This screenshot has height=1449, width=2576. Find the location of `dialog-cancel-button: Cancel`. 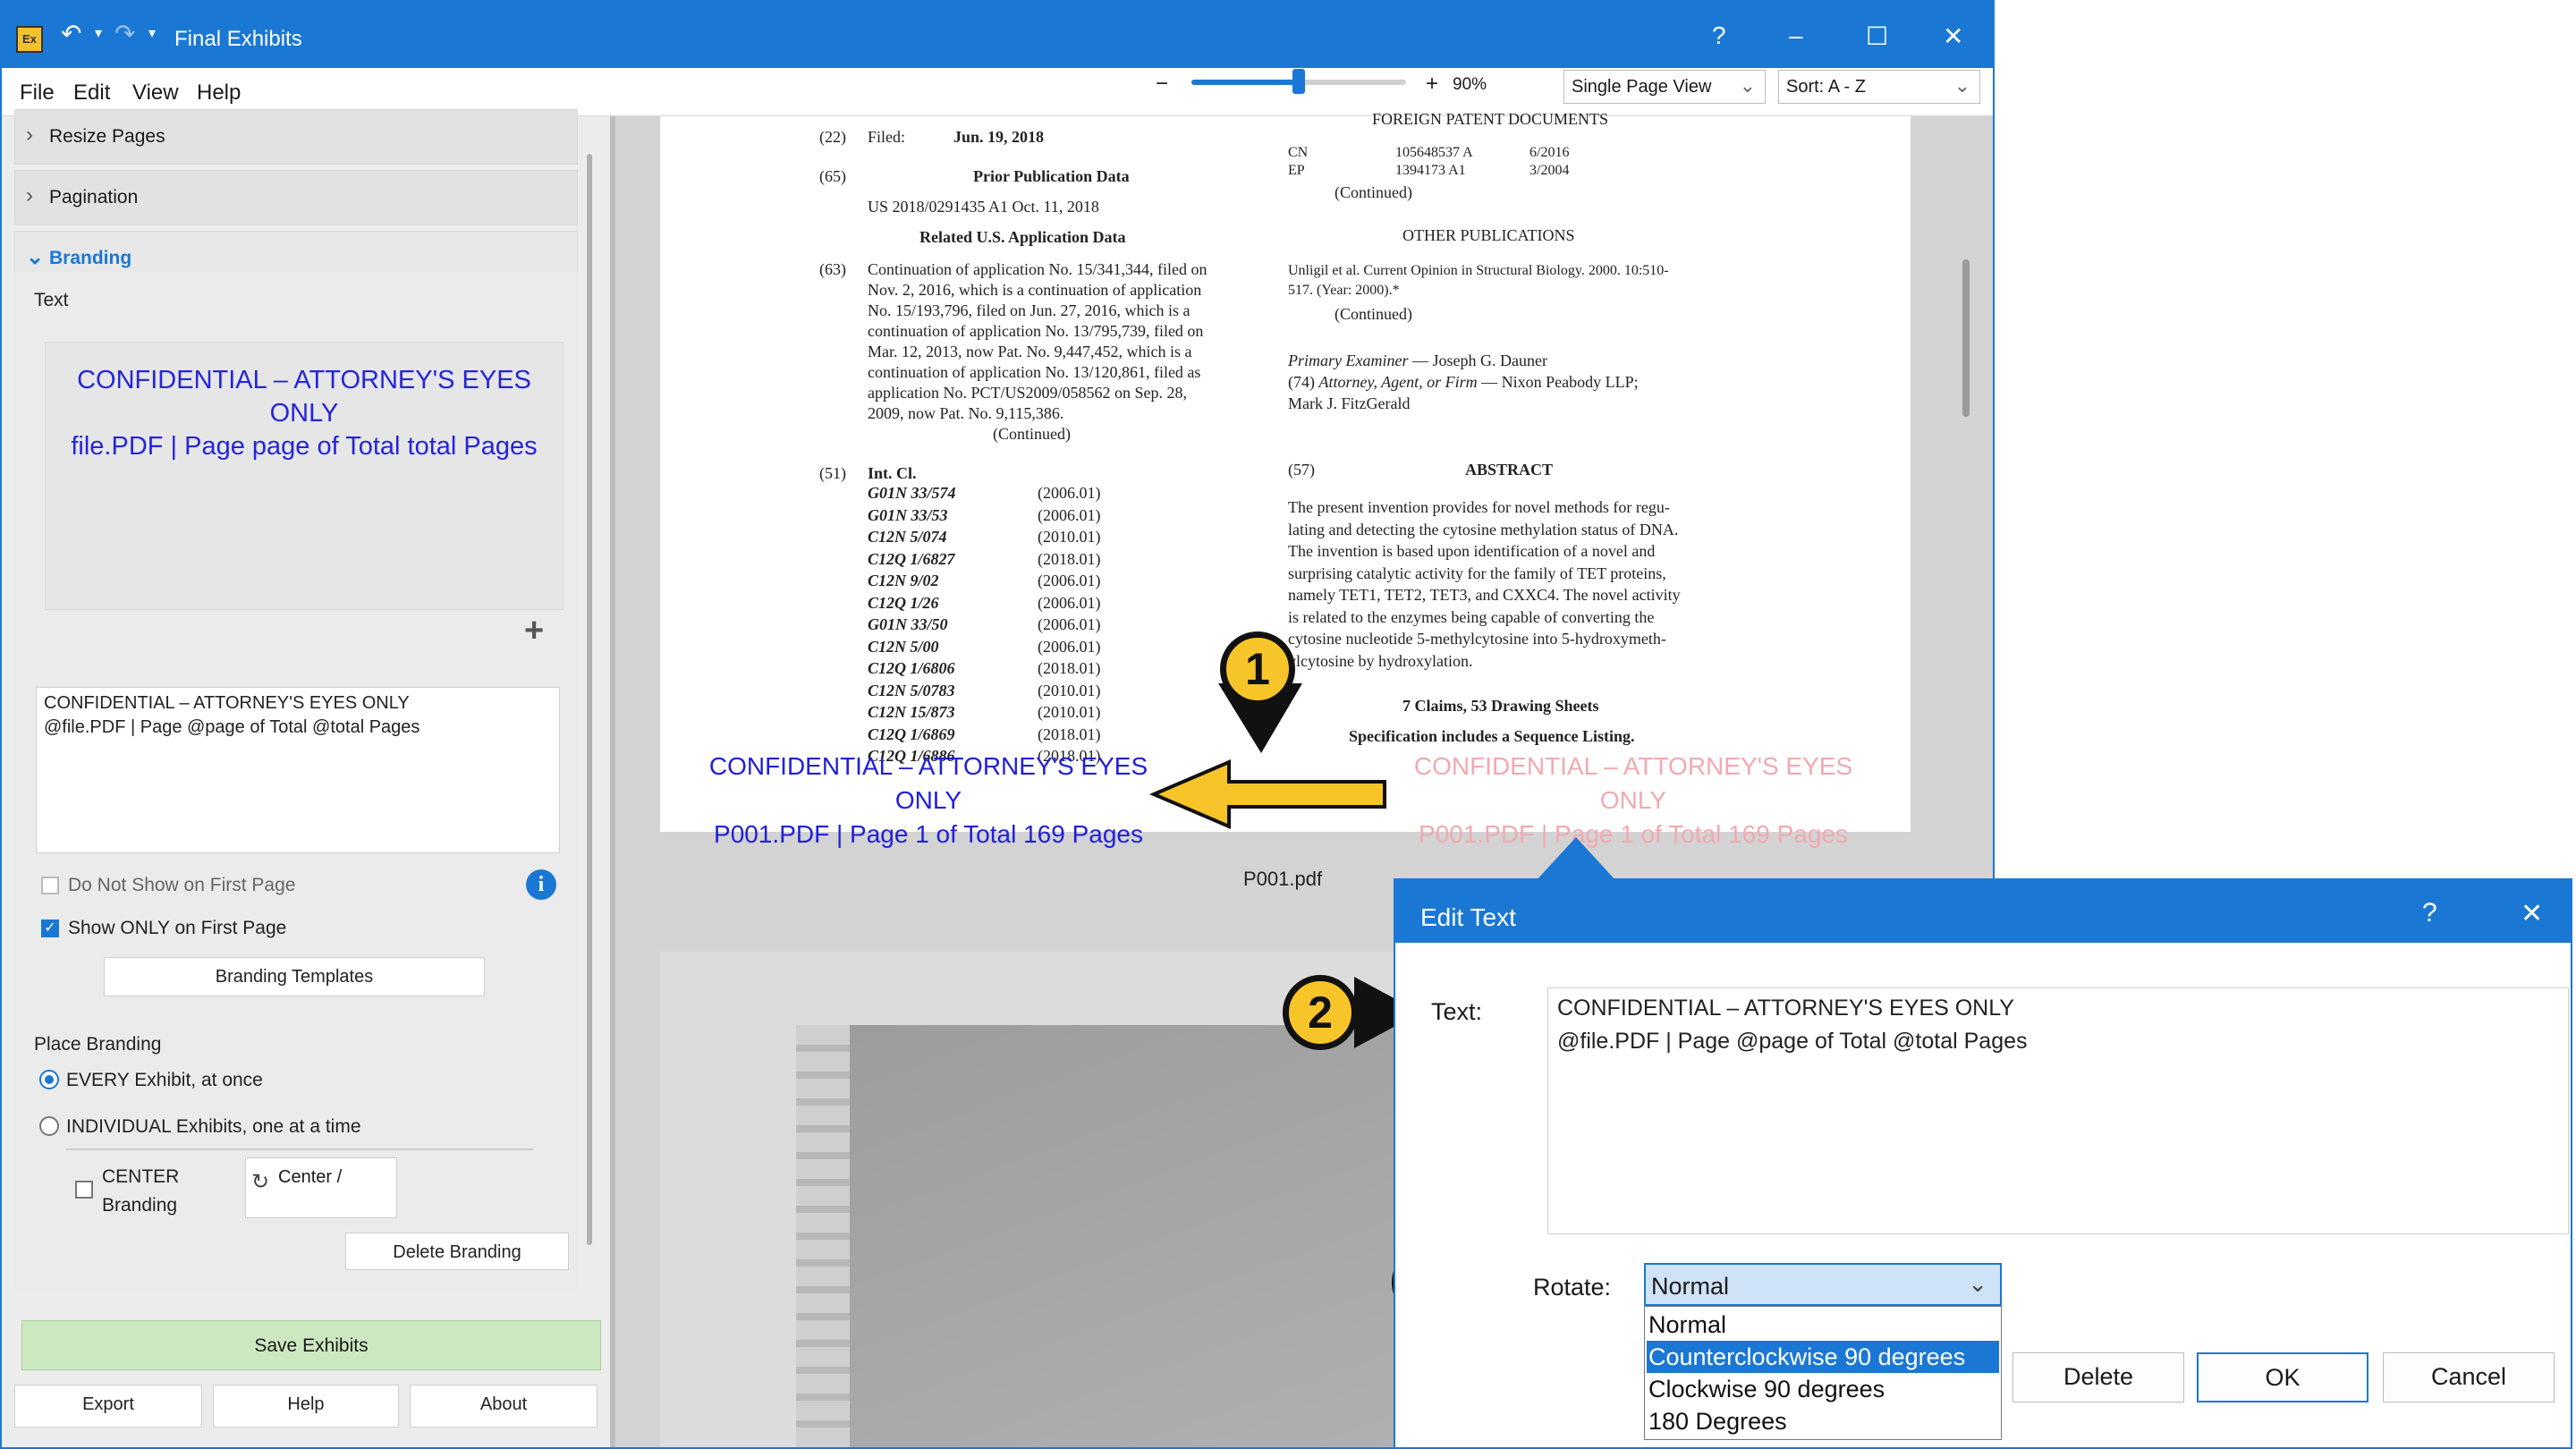

dialog-cancel-button: Cancel is located at coordinates (2469, 1377).